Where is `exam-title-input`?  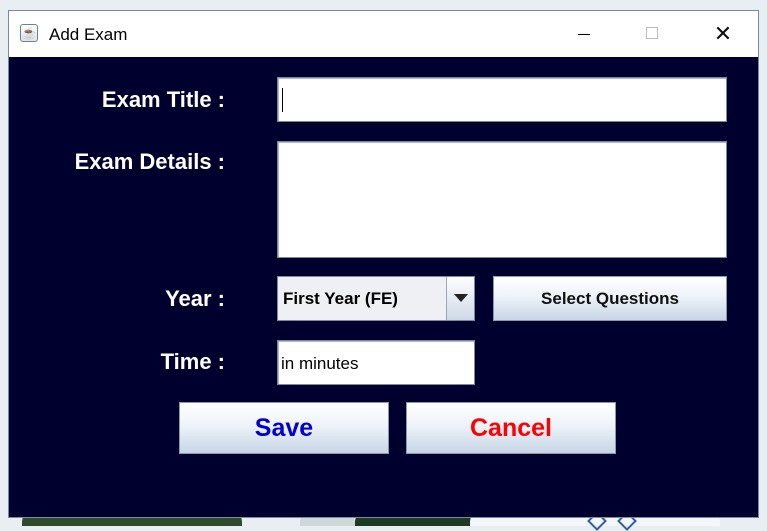 exam-title-input is located at coordinates (502, 99).